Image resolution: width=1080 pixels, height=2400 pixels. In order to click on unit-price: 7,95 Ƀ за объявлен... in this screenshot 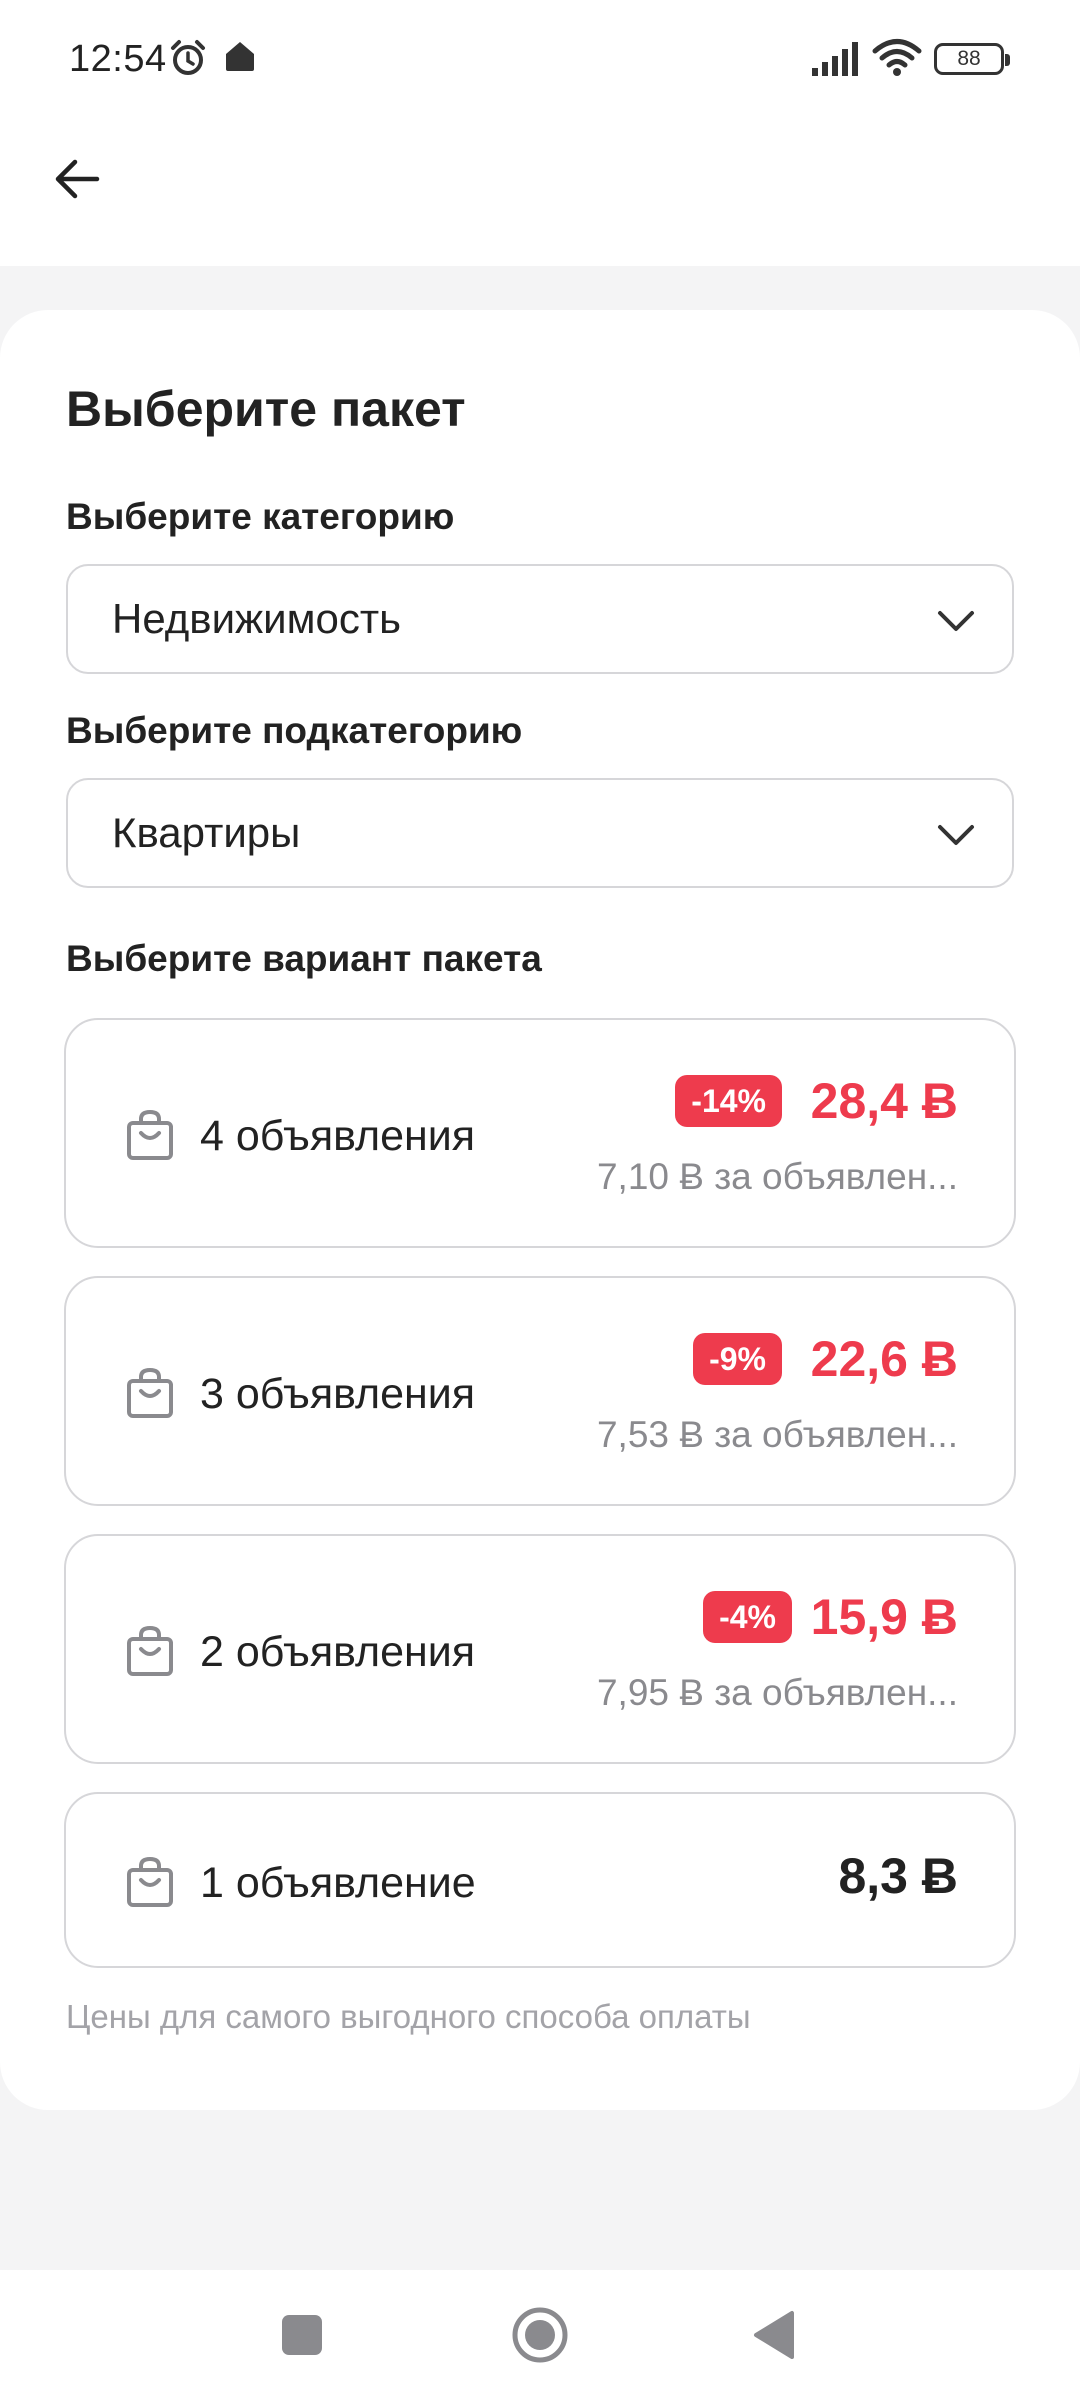, I will do `click(777, 1692)`.